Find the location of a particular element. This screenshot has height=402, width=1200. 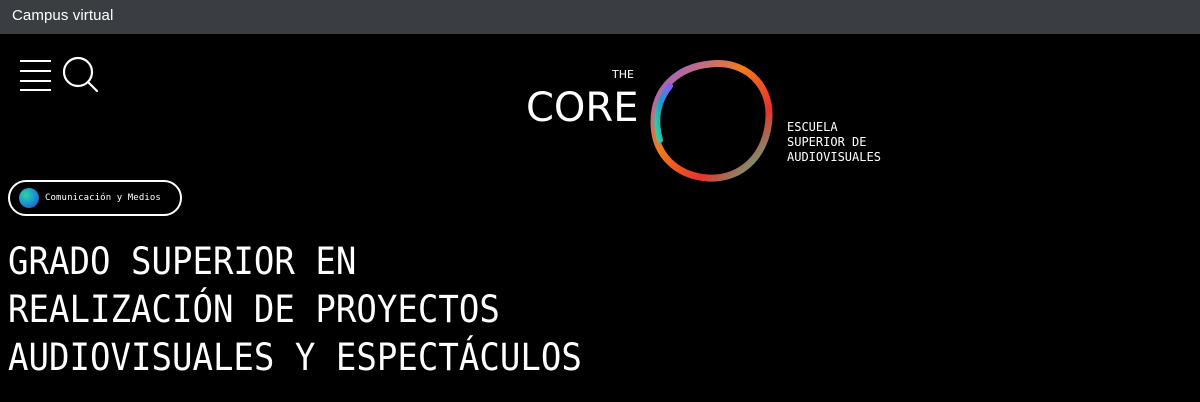

logo-subtitle-line-2: SUPERIOR DE is located at coordinates (826, 142).